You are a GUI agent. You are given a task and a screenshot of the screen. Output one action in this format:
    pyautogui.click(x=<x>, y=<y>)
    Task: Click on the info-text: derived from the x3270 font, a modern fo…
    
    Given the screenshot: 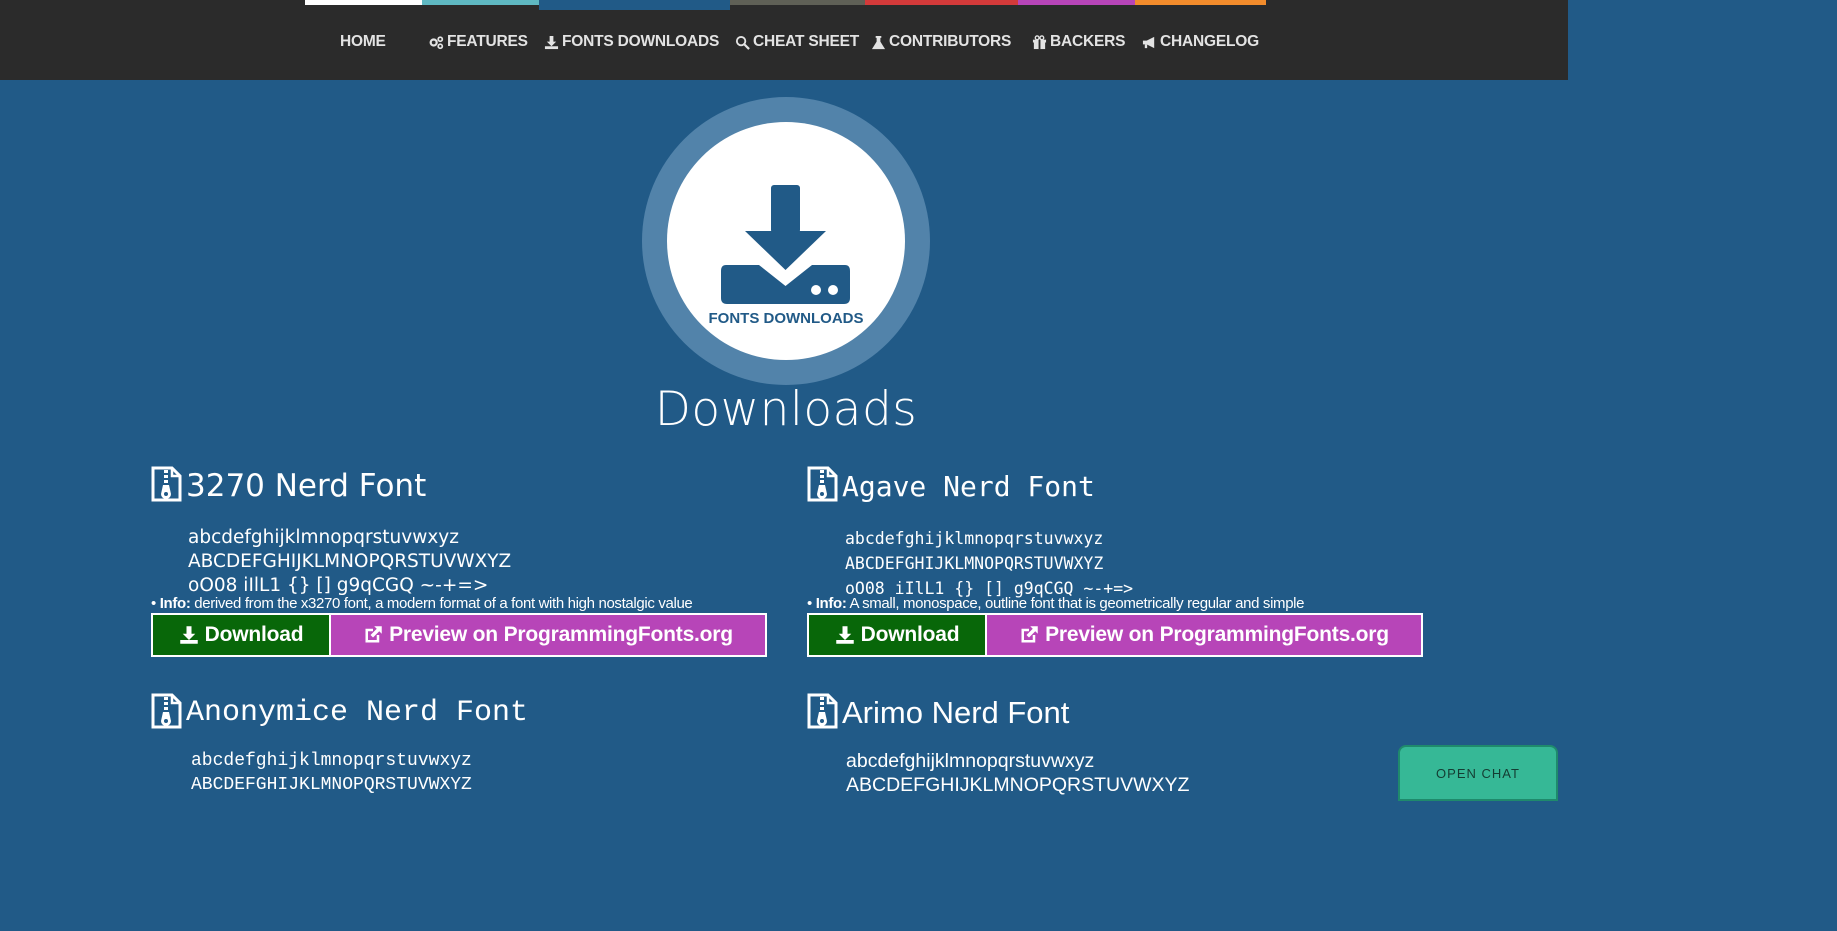 What is the action you would take?
    pyautogui.click(x=443, y=603)
    